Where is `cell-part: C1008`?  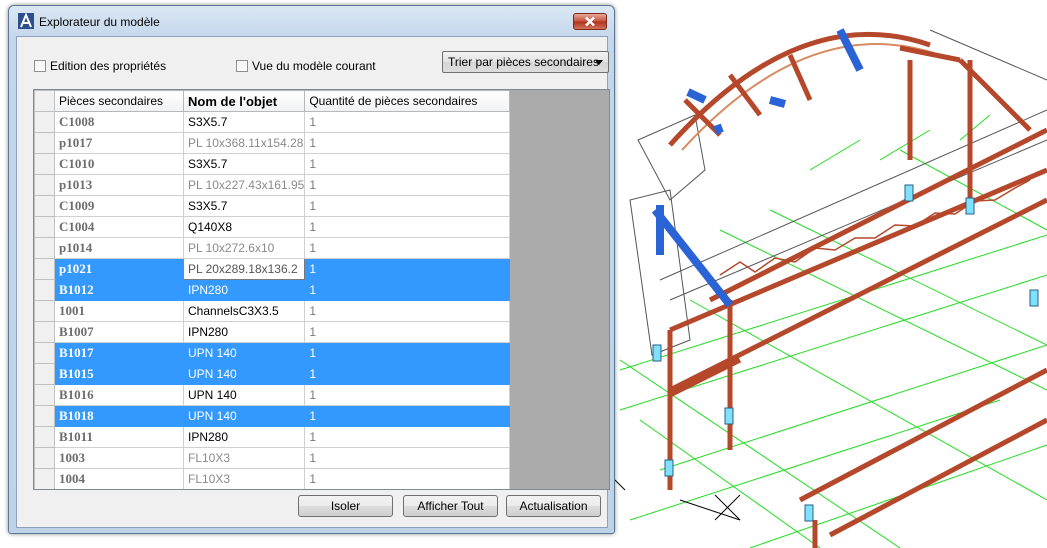 cell-part: C1008 is located at coordinates (119, 122).